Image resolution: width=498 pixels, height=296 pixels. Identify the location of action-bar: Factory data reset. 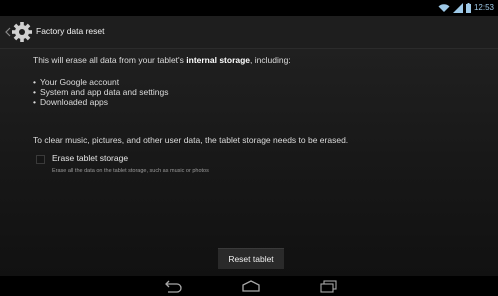
(249, 32).